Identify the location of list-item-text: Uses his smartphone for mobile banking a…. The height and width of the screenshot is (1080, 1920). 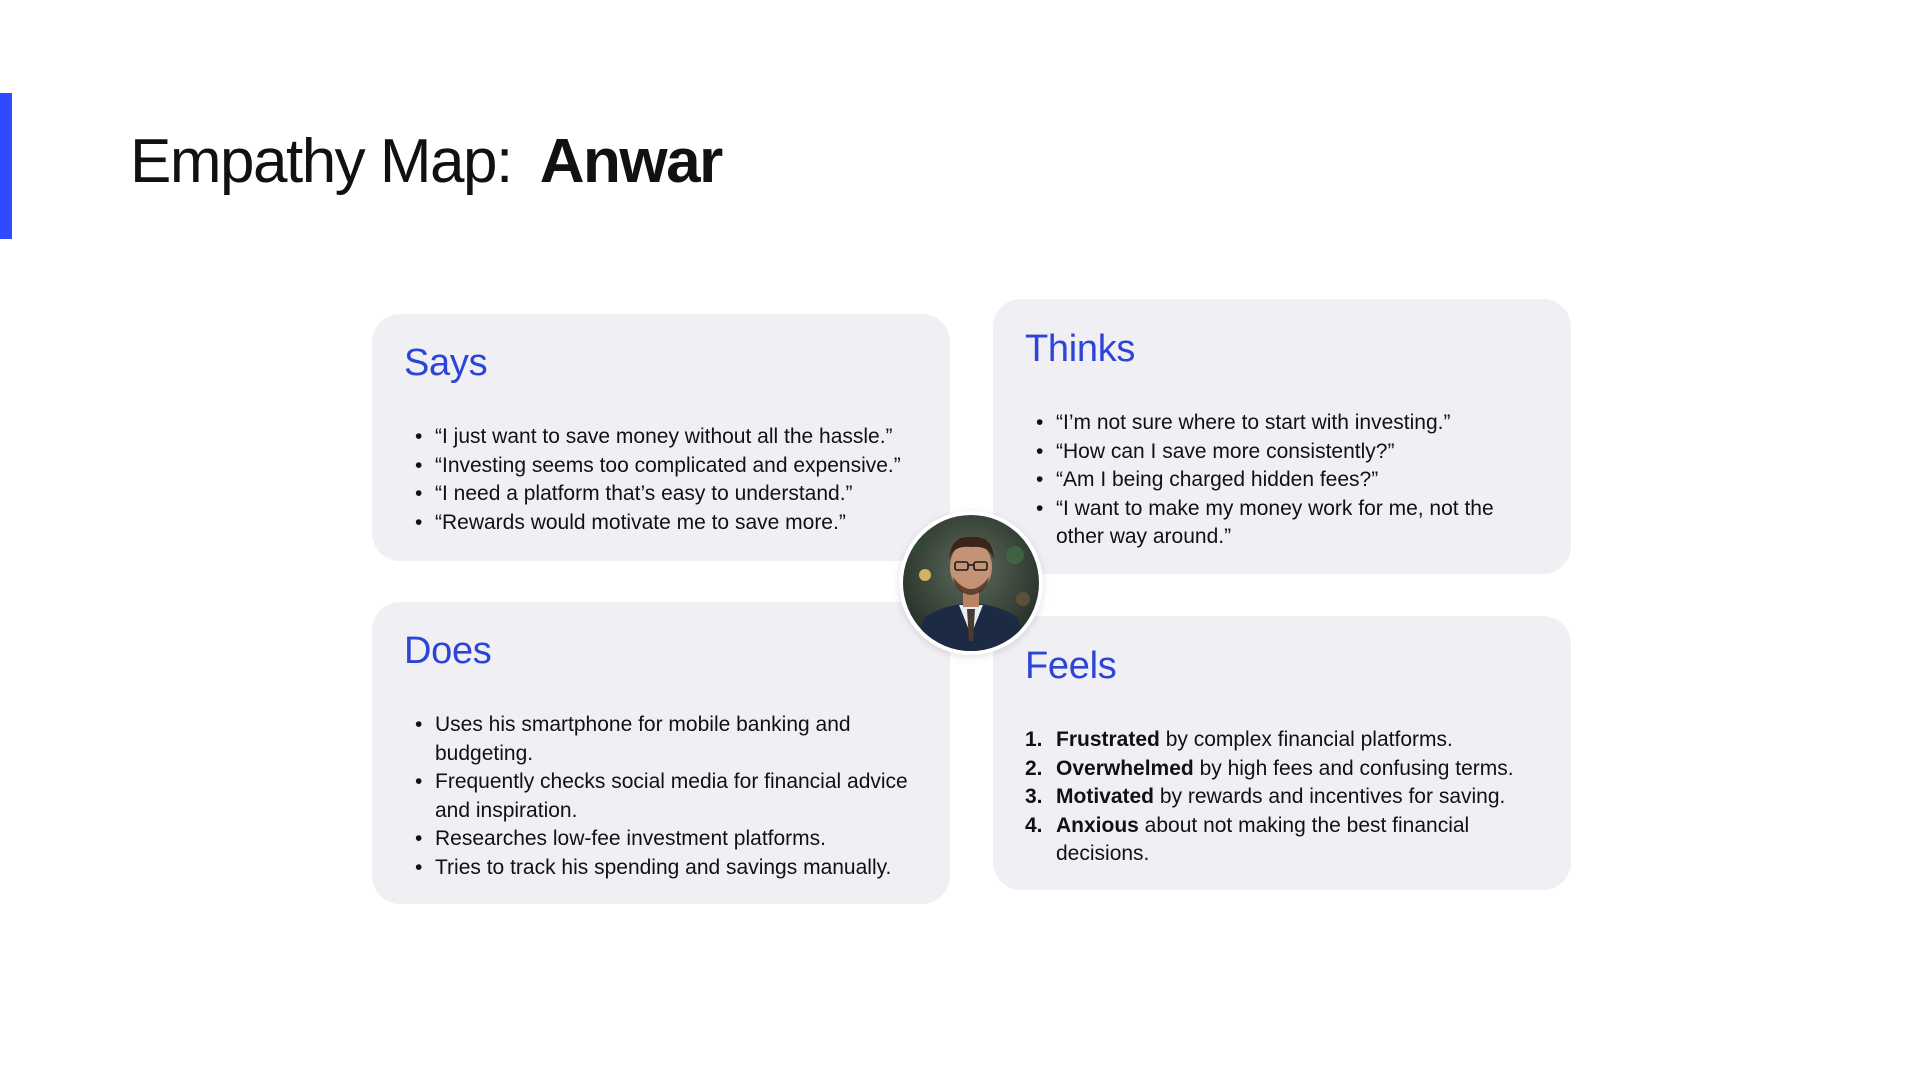
(643, 739).